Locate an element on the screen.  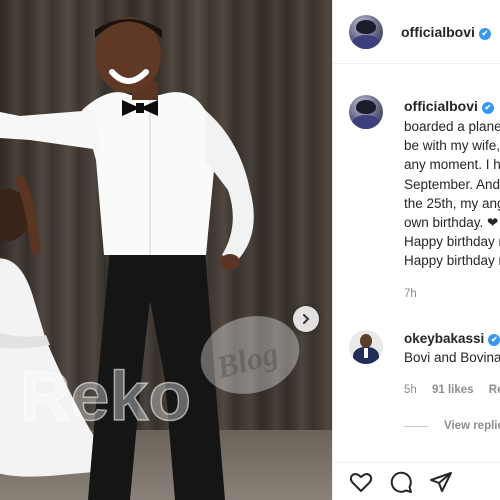
commenter-avatar is located at coordinates (366, 347).